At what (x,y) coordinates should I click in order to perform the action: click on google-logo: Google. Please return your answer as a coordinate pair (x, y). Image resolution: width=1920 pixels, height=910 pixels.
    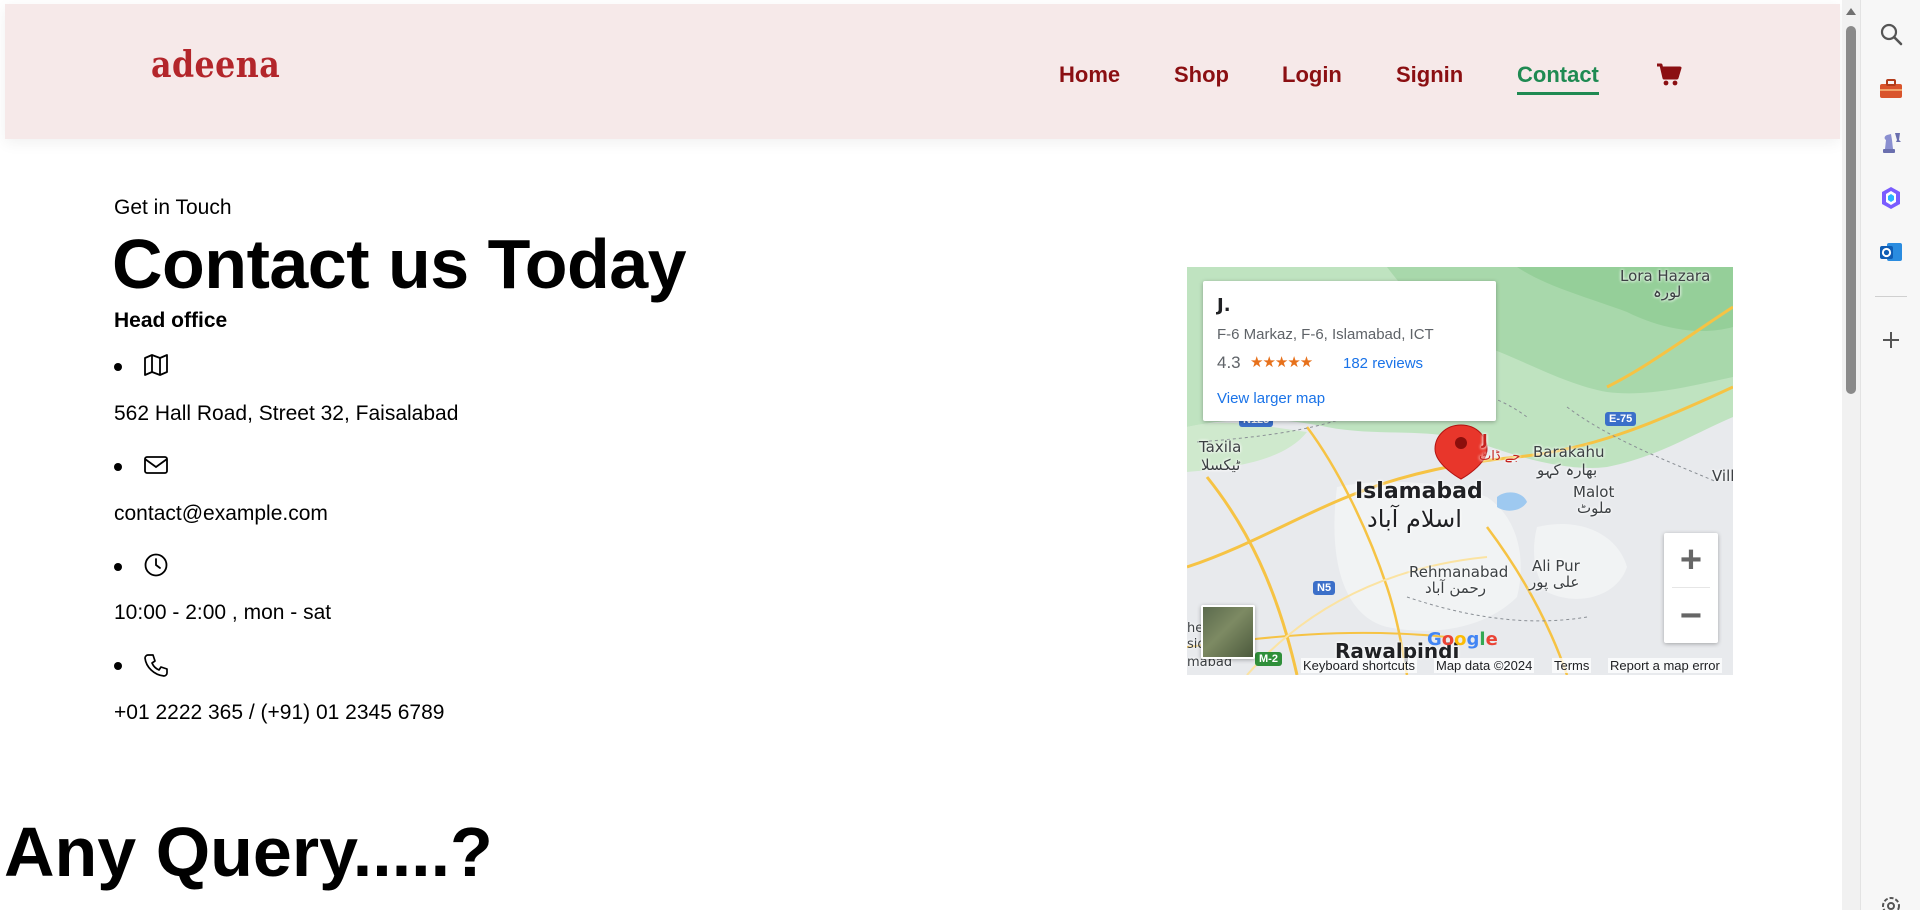
    Looking at the image, I should click on (1462, 639).